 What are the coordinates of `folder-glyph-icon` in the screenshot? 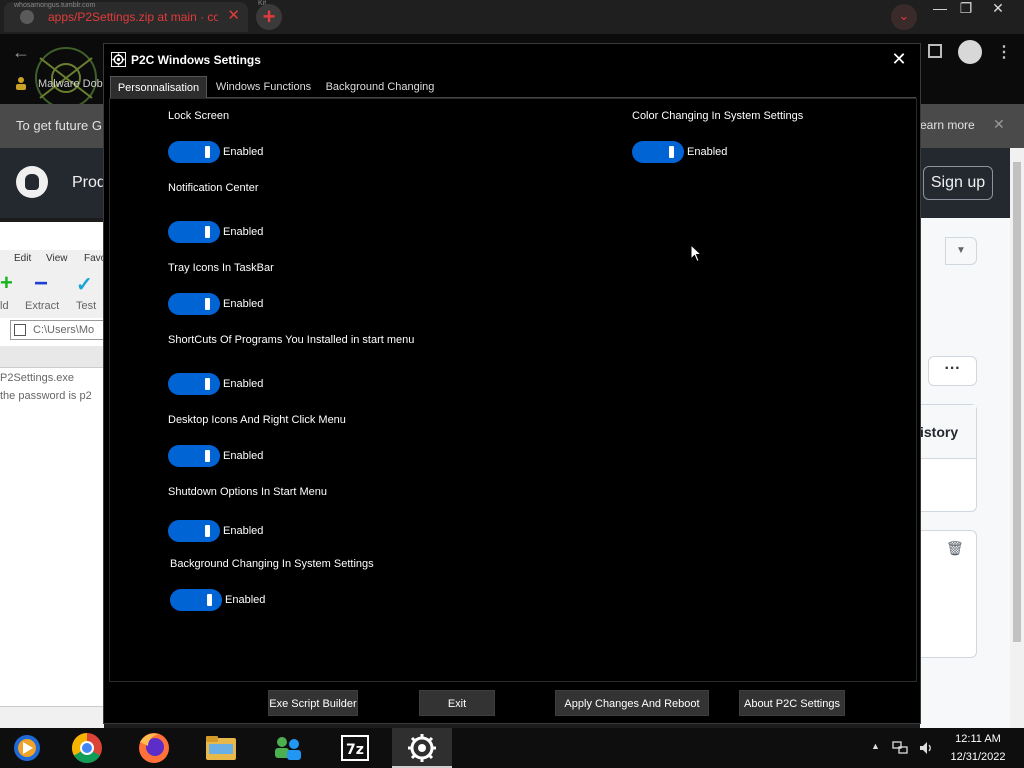 It's located at (221, 748).